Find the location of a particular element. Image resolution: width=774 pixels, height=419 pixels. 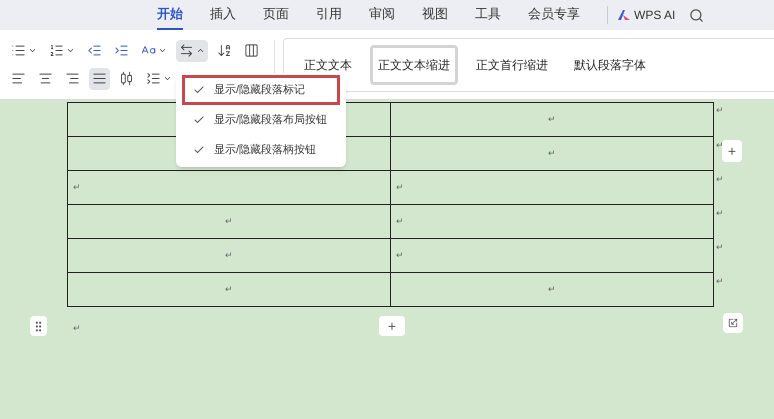

menu-item: 显示/隐藏段落布局按钮 is located at coordinates (261, 120).